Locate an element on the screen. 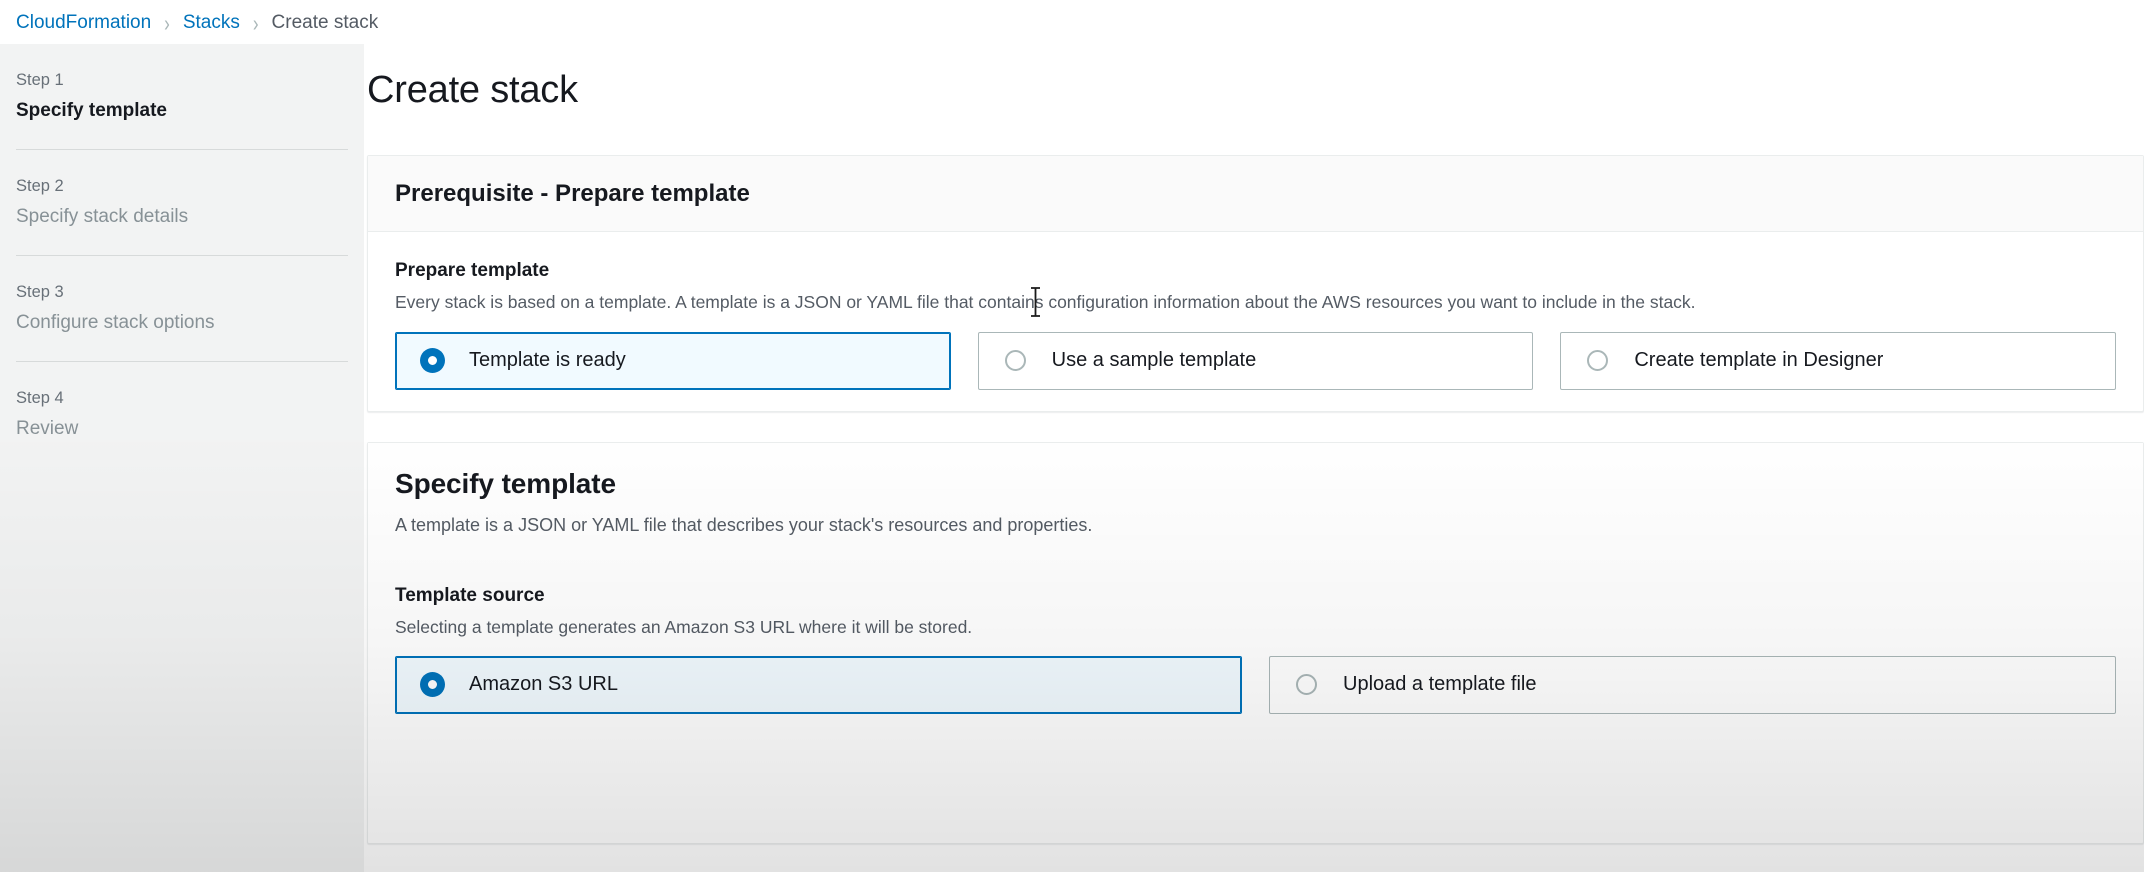 The image size is (2144, 872). sidebar-step-1-number: Step 1 is located at coordinates (40, 80).